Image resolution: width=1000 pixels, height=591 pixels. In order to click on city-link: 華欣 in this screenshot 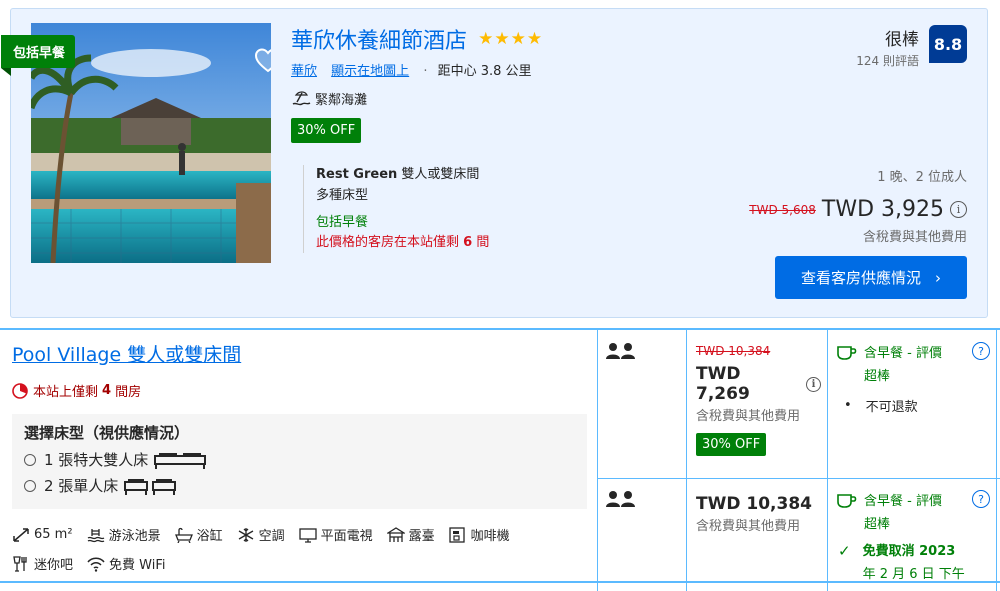, I will do `click(304, 71)`.